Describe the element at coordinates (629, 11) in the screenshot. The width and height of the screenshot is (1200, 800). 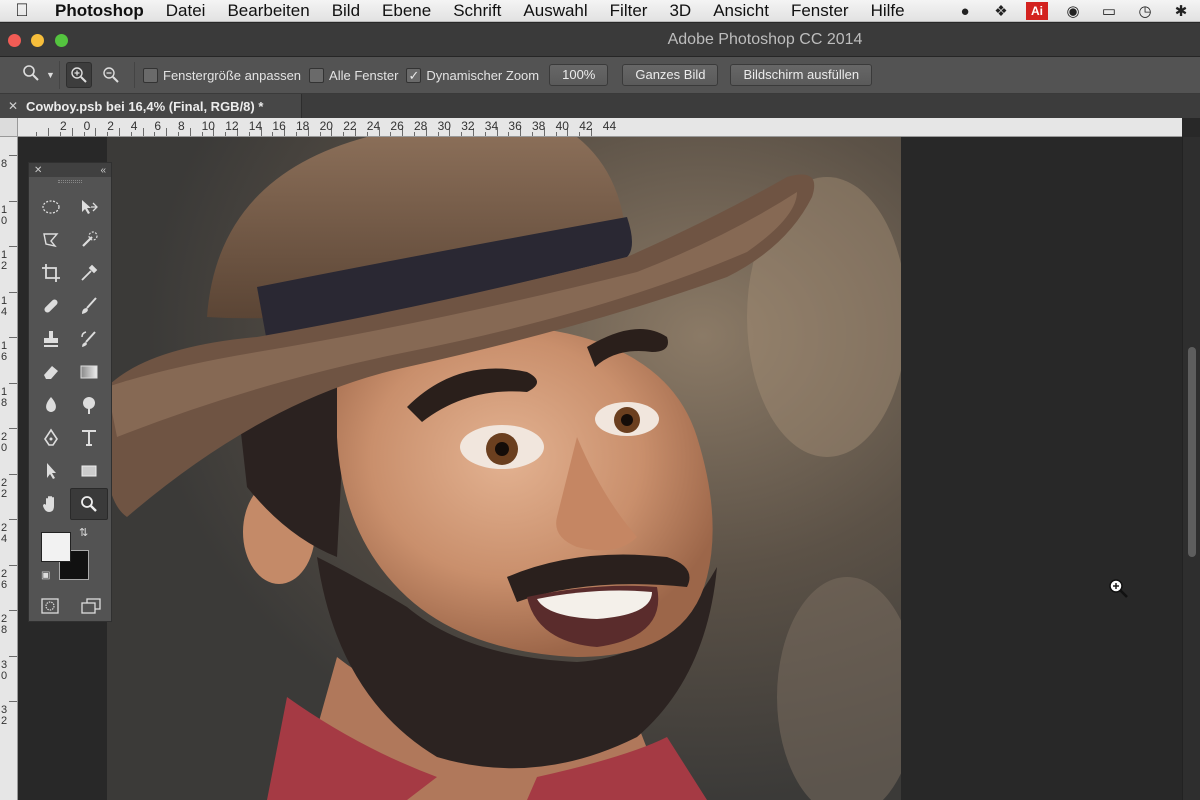
I see `menu-item-filter: Filter` at that location.